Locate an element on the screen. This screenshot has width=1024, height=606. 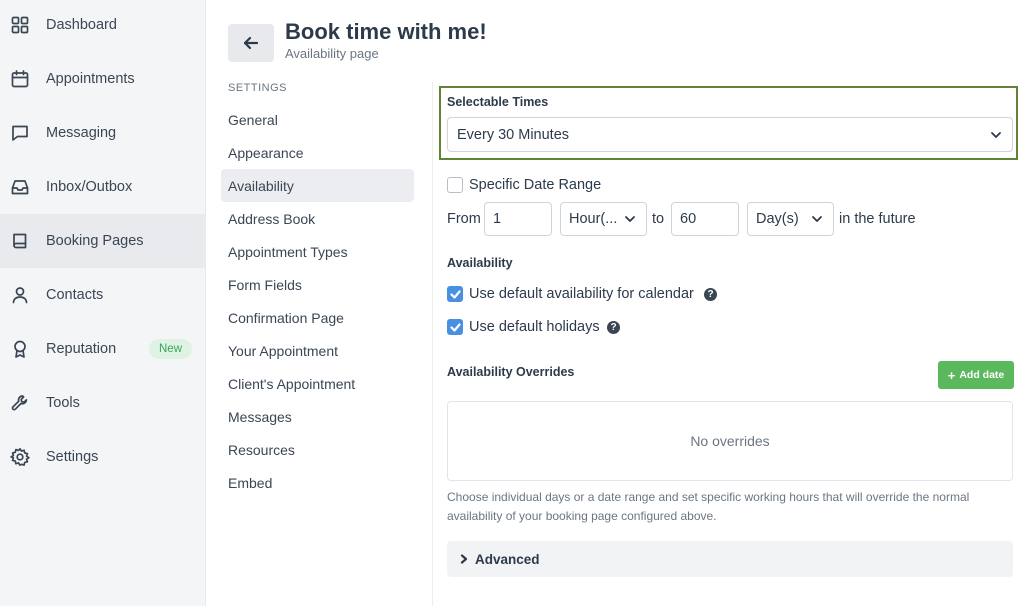
to-unit-select: Day(s) is located at coordinates (790, 219).